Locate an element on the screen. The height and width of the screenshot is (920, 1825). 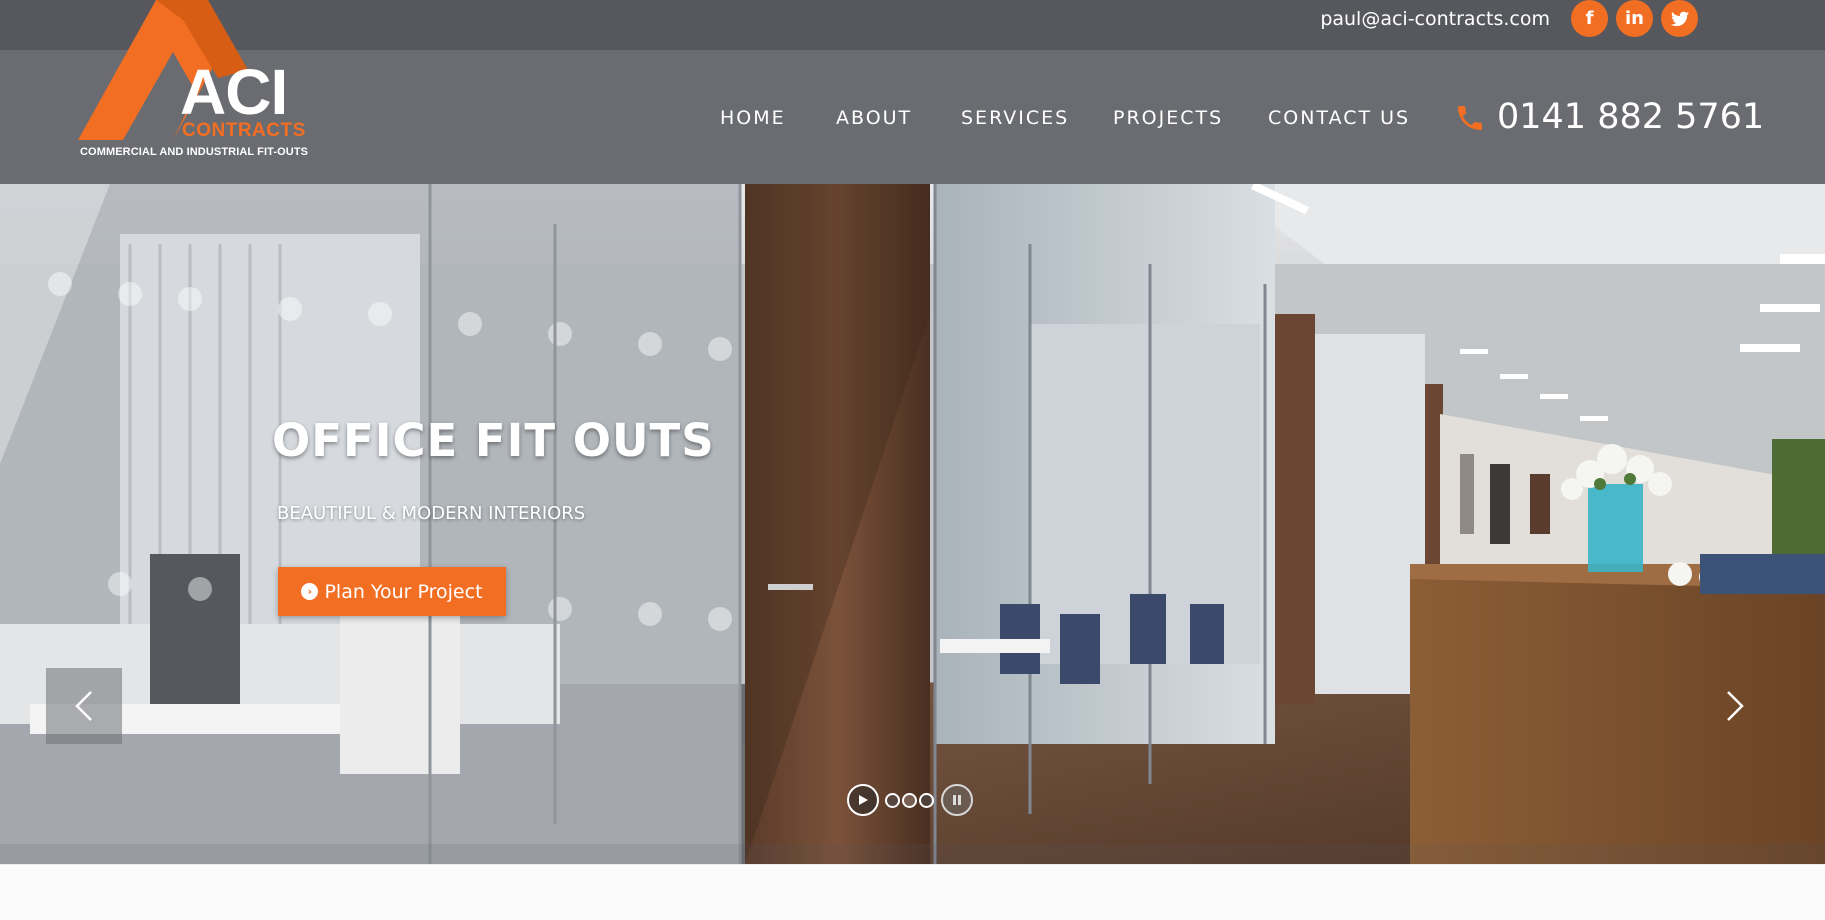
play-icon is located at coordinates (863, 800).